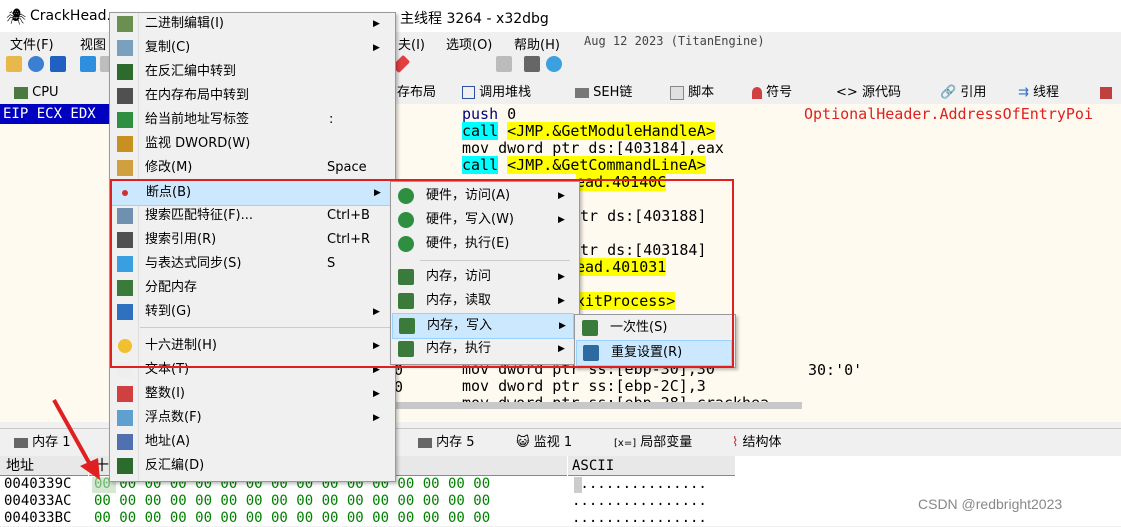  I want to click on menu-item-shortcut: :, so click(331, 119).